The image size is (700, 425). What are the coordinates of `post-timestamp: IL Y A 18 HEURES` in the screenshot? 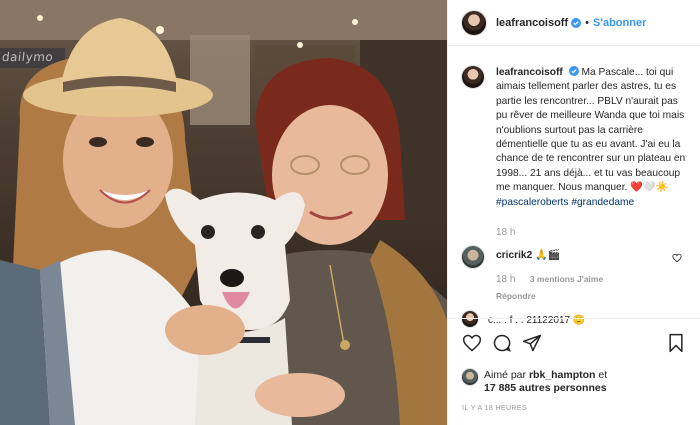 It's located at (574, 408).